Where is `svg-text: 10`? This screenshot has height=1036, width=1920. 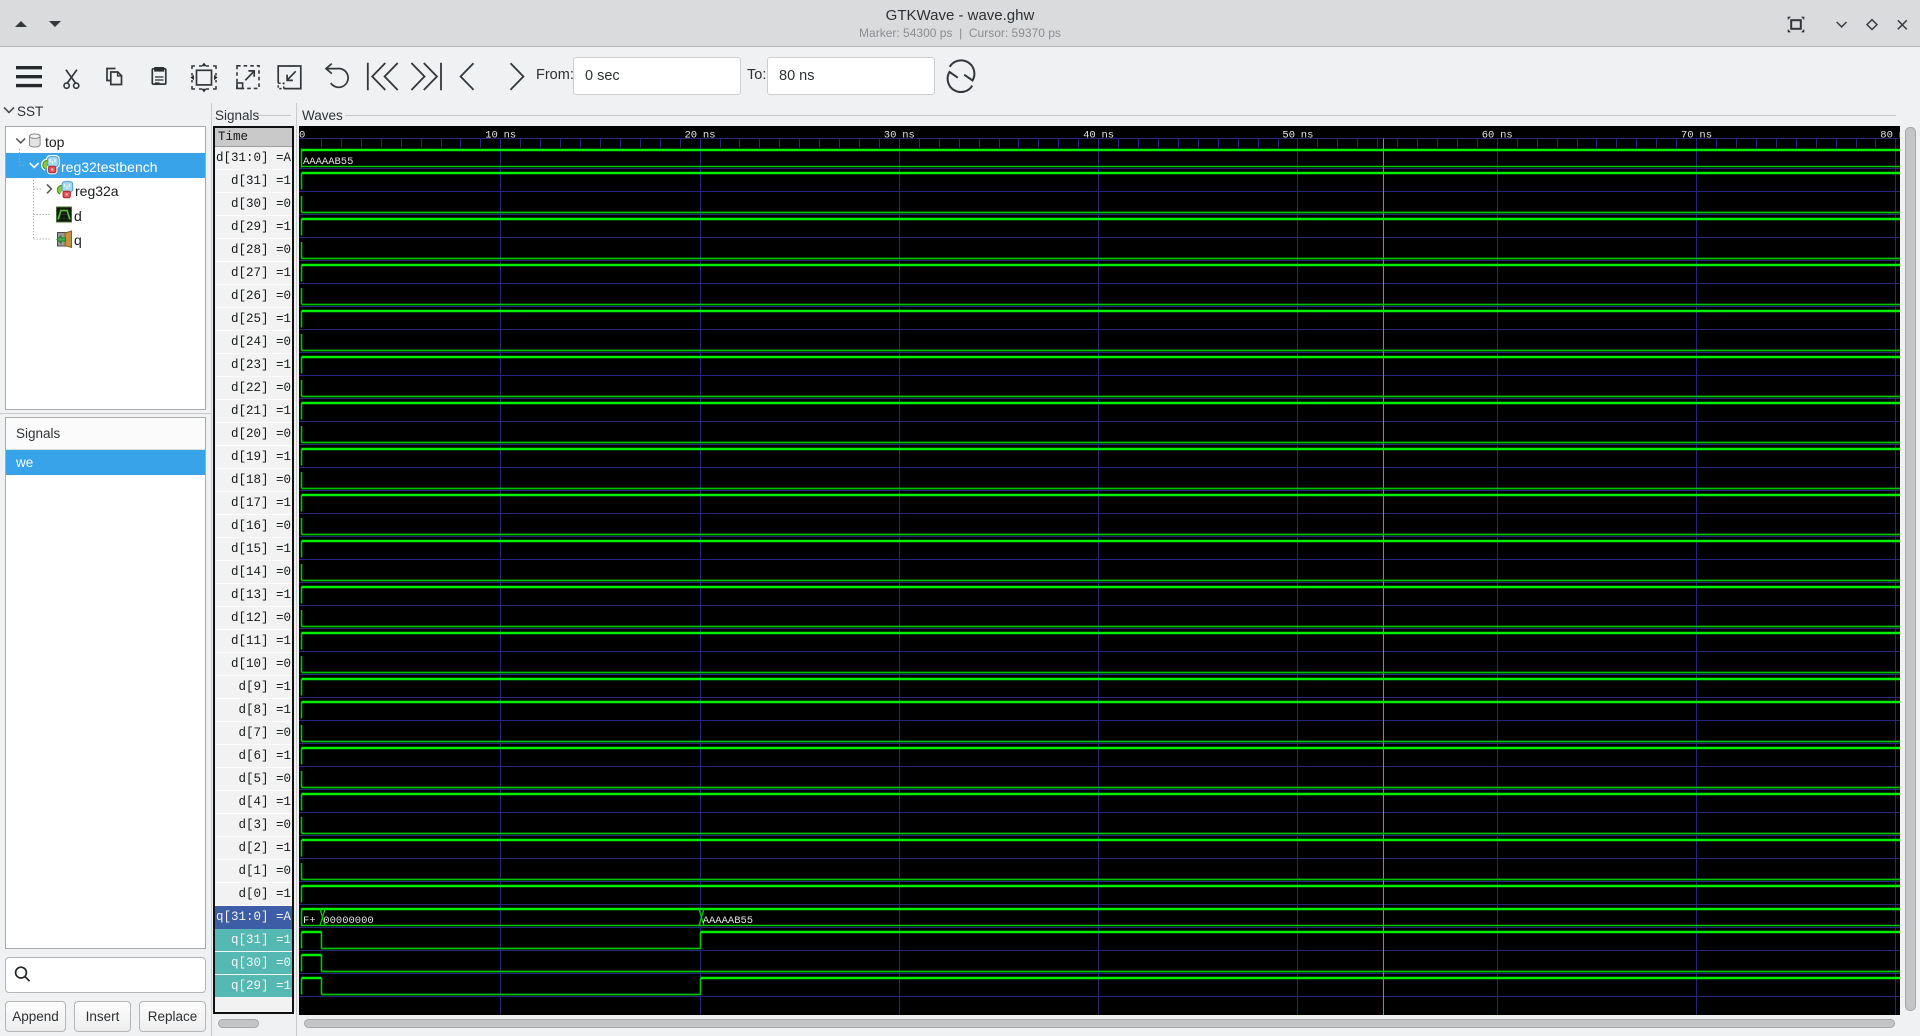
svg-text: 10 is located at coordinates (491, 136).